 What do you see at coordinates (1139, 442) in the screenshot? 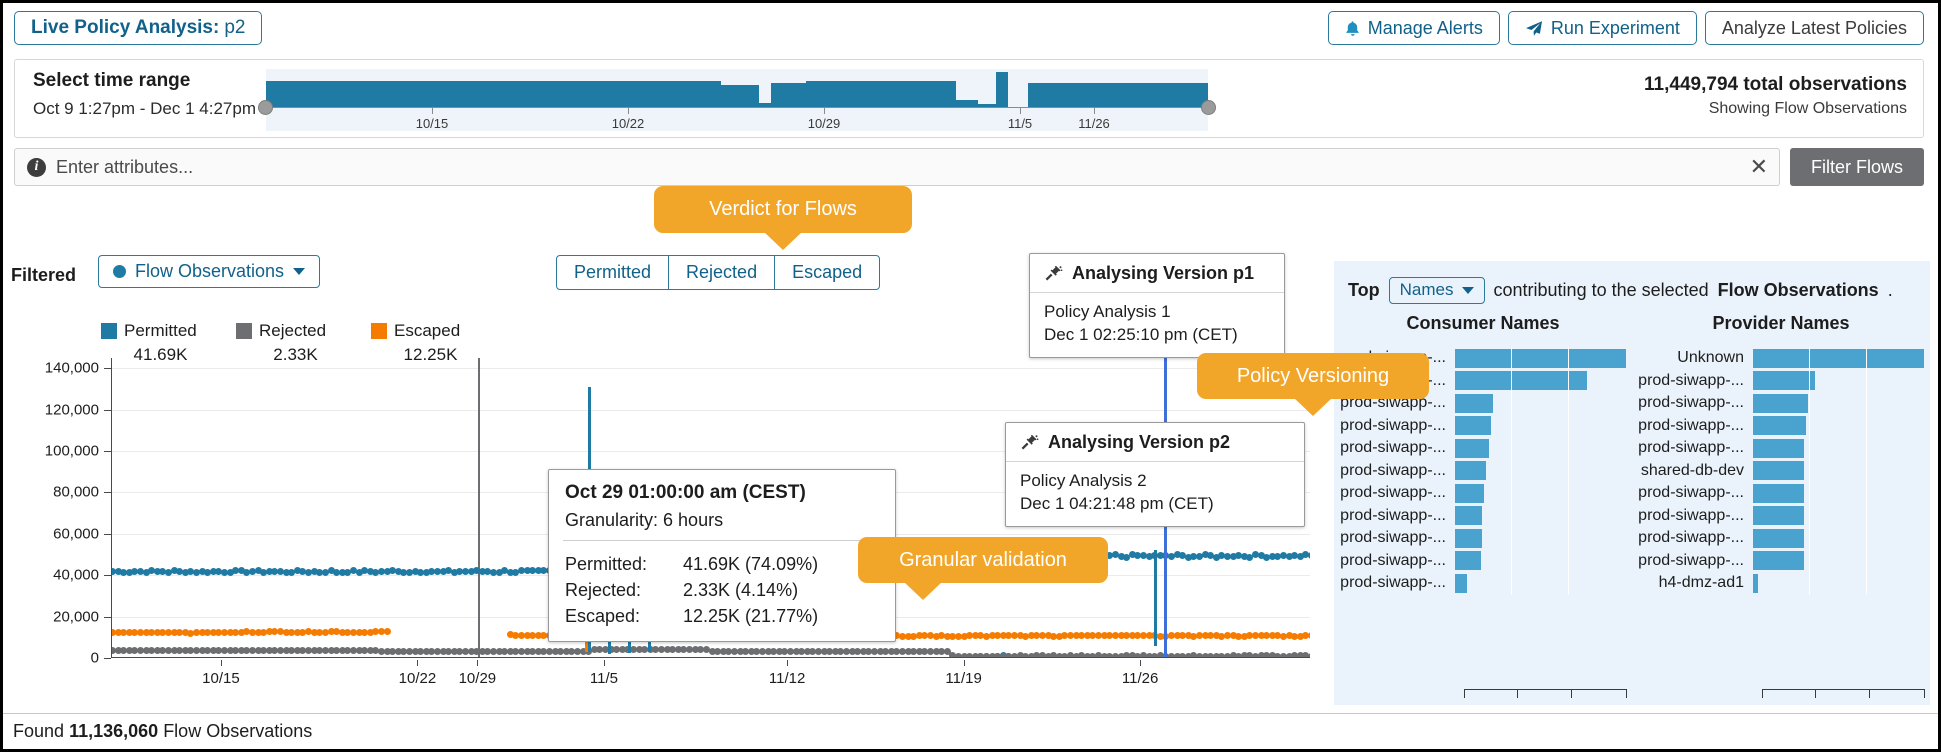
I see `tooltip-p2-title: Analysing Version p2` at bounding box center [1139, 442].